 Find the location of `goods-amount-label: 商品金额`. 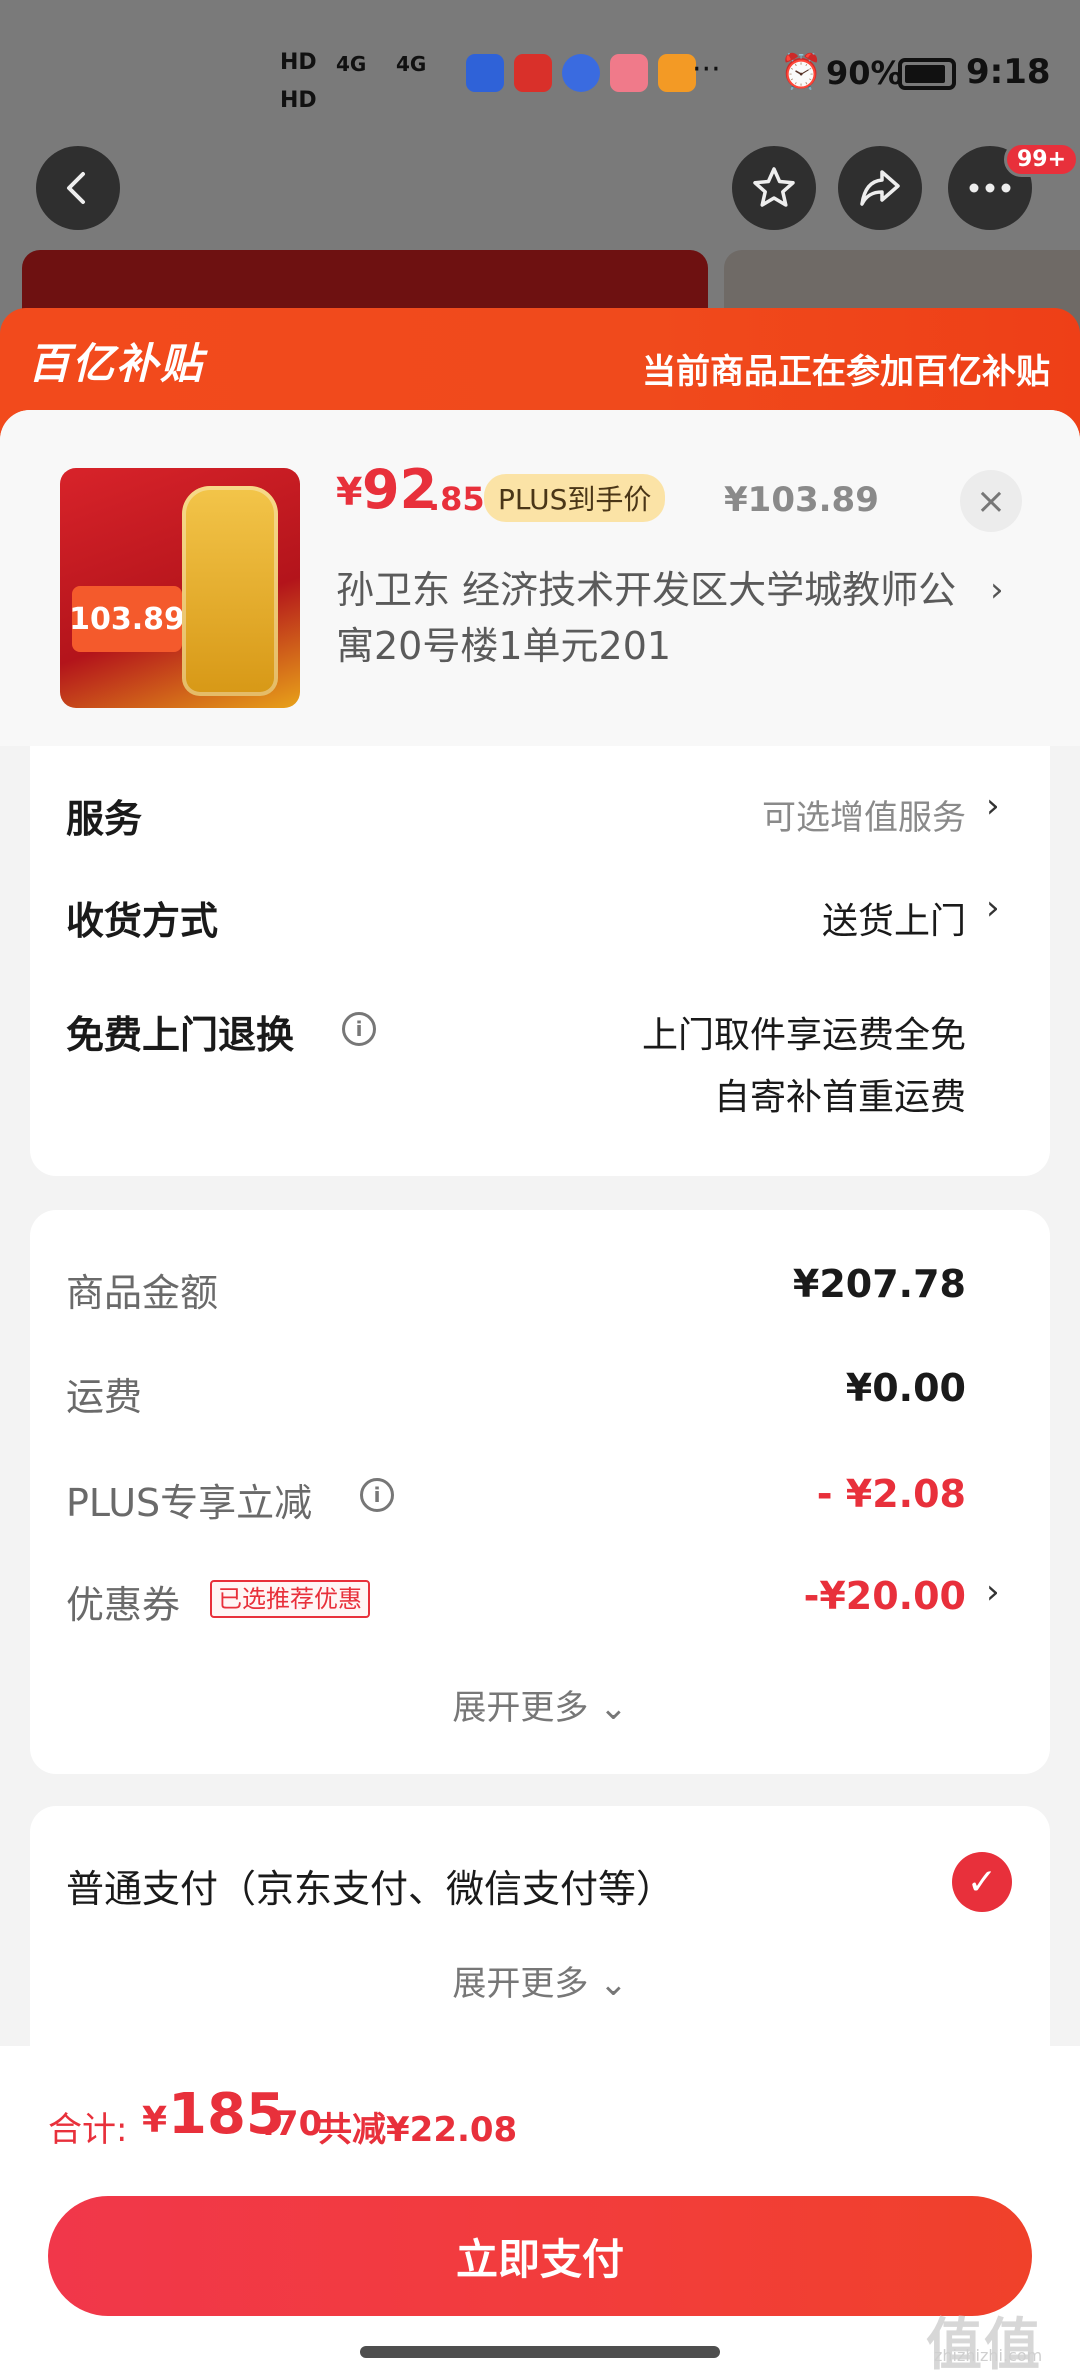

goods-amount-label: 商品金额 is located at coordinates (142, 1293).